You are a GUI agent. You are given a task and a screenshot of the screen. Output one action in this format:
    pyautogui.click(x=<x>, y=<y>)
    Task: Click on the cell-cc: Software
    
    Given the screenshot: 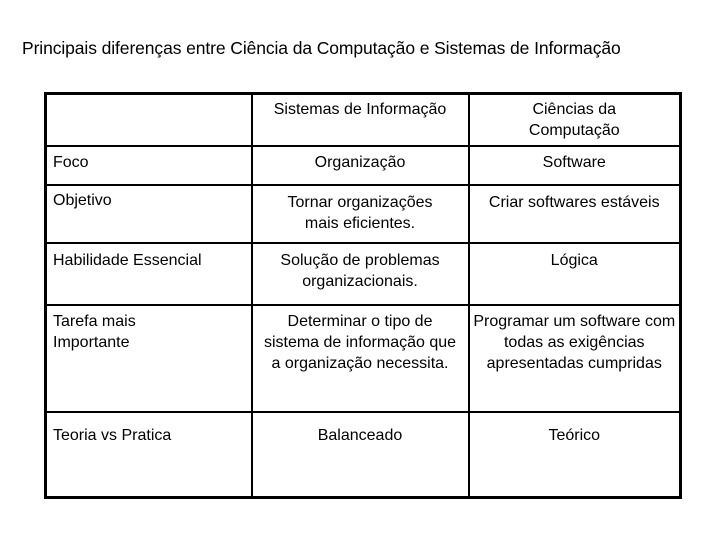 What is the action you would take?
    pyautogui.click(x=574, y=165)
    